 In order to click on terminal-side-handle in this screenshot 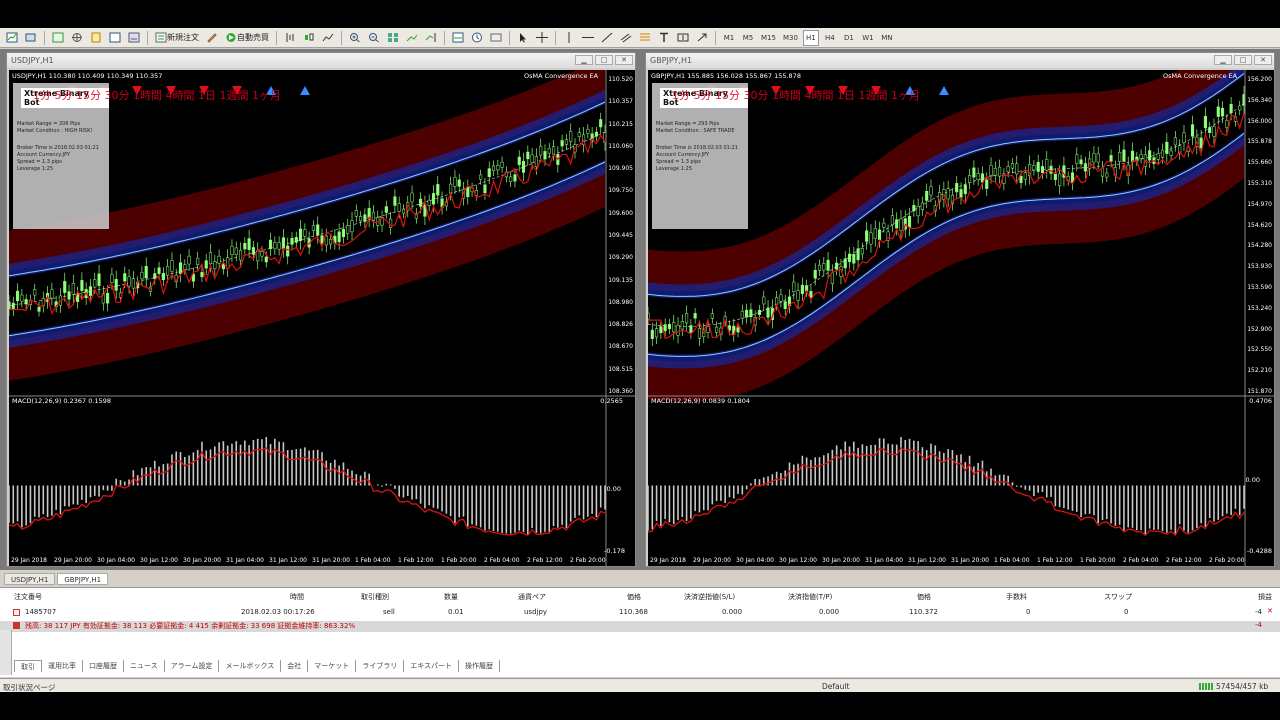, I will do `click(6, 652)`.